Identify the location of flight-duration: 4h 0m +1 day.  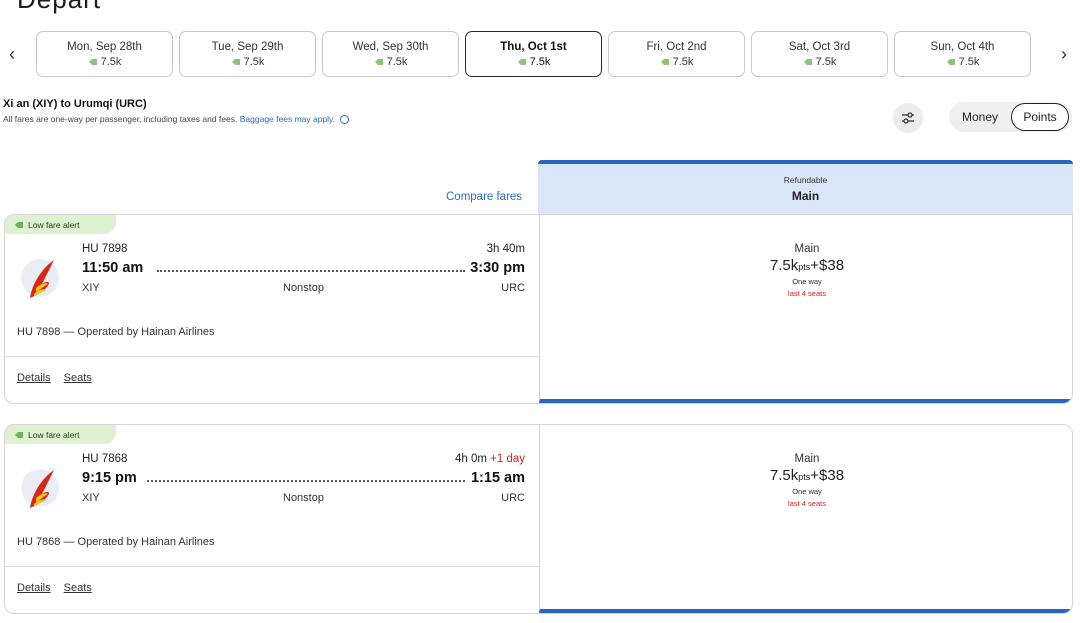
(490, 459).